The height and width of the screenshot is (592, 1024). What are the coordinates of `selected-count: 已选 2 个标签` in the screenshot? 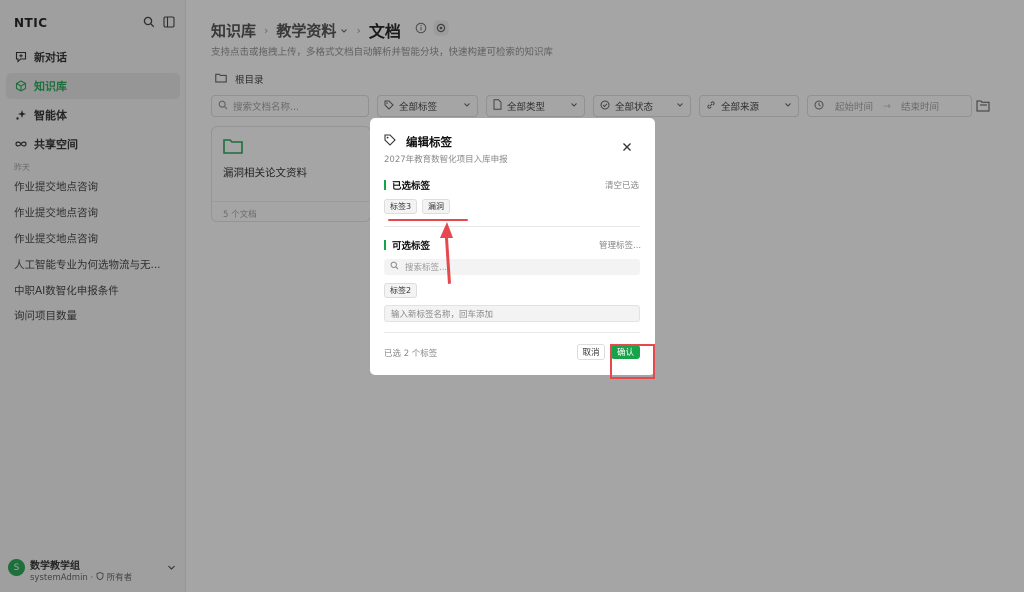 It's located at (411, 354).